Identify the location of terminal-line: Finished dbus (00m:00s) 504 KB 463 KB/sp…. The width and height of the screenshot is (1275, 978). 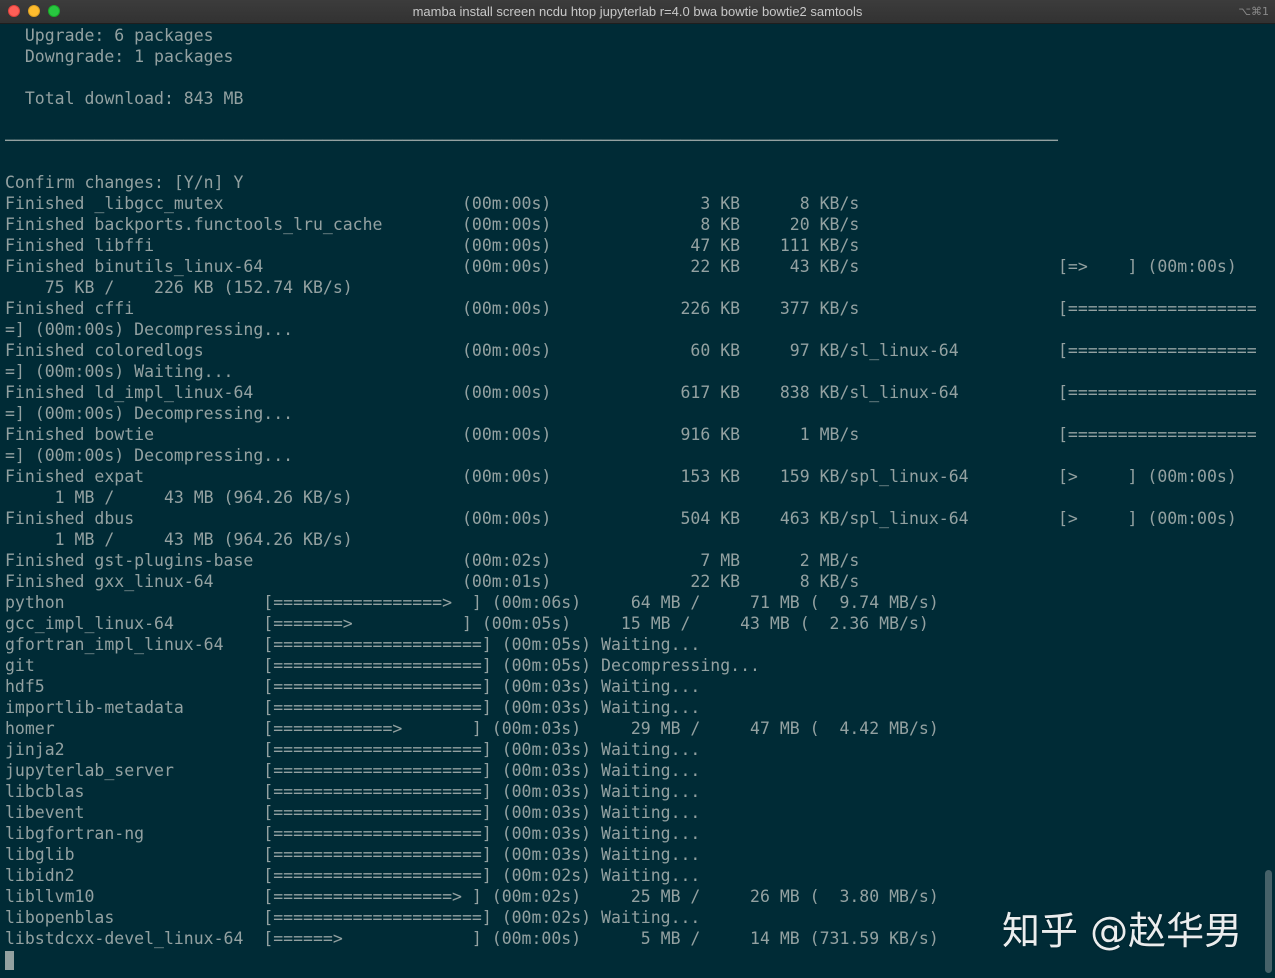
(621, 518).